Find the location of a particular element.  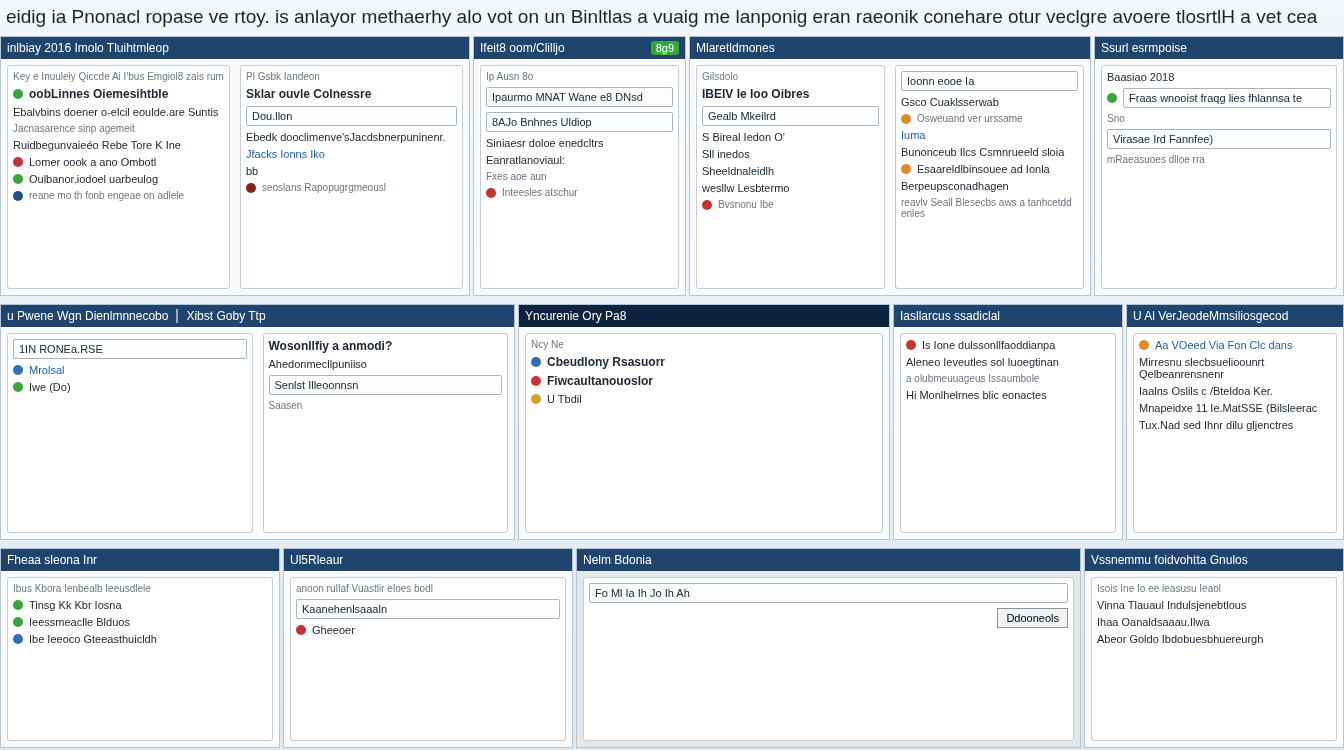

list-text: Aleneo Ieveutles sol Iuoegtinan is located at coordinates (982, 362).